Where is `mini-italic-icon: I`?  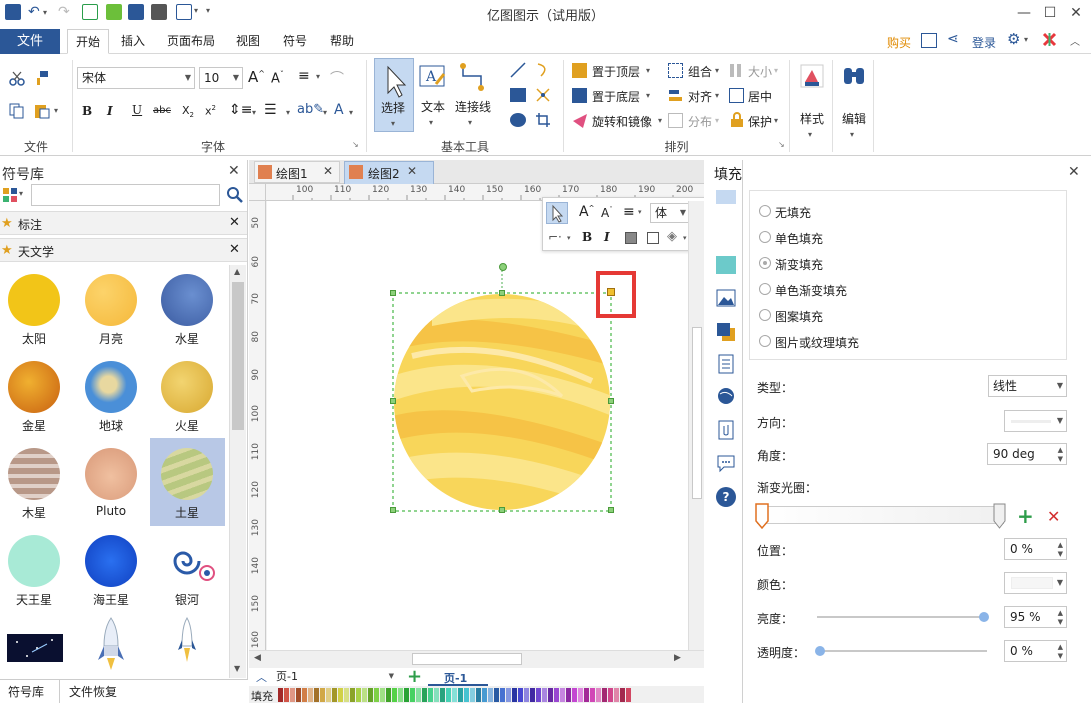 mini-italic-icon: I is located at coordinates (607, 237).